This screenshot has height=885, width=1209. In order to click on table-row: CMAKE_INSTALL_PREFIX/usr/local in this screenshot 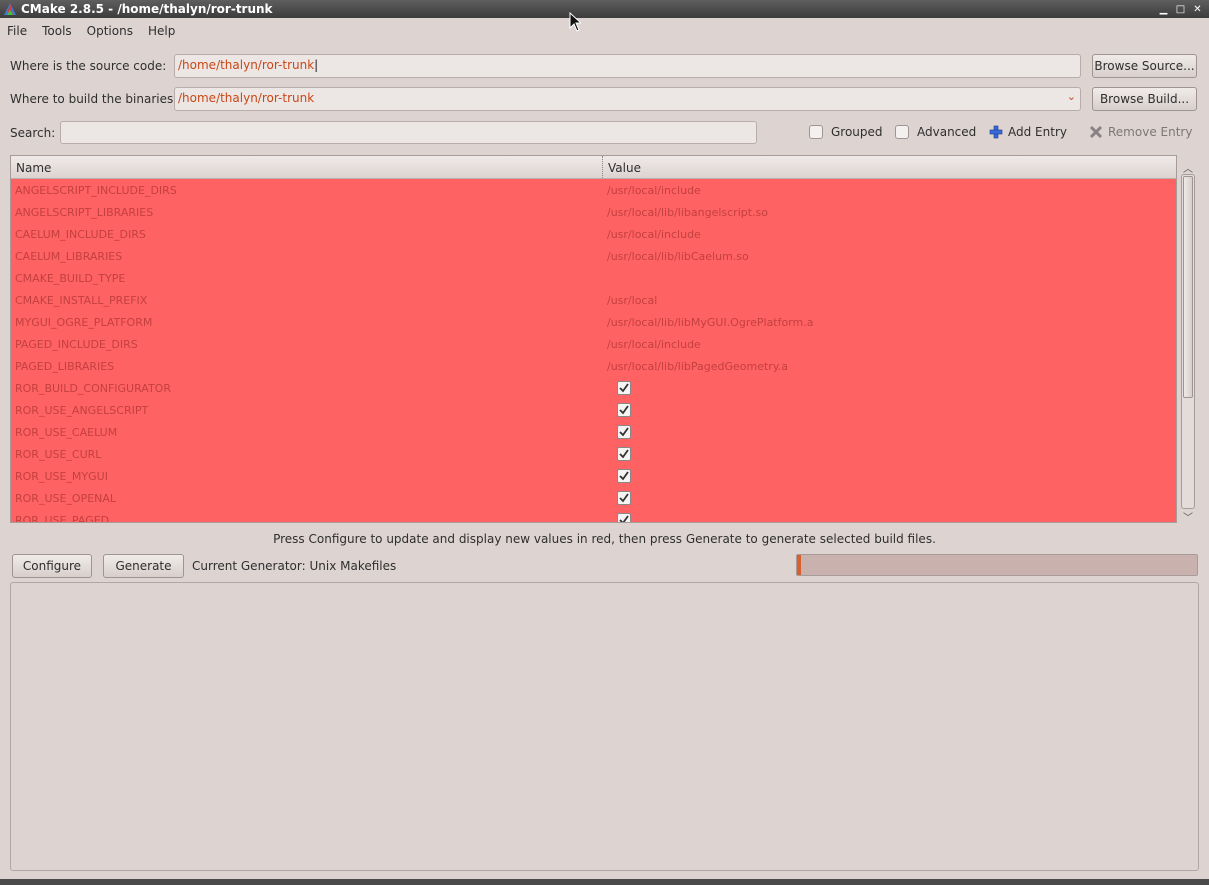, I will do `click(593, 300)`.